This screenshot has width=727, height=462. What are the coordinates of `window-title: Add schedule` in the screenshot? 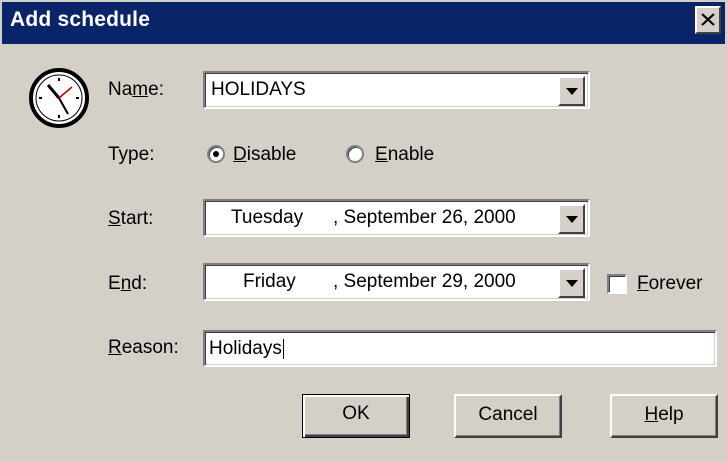 It's located at (80, 19).